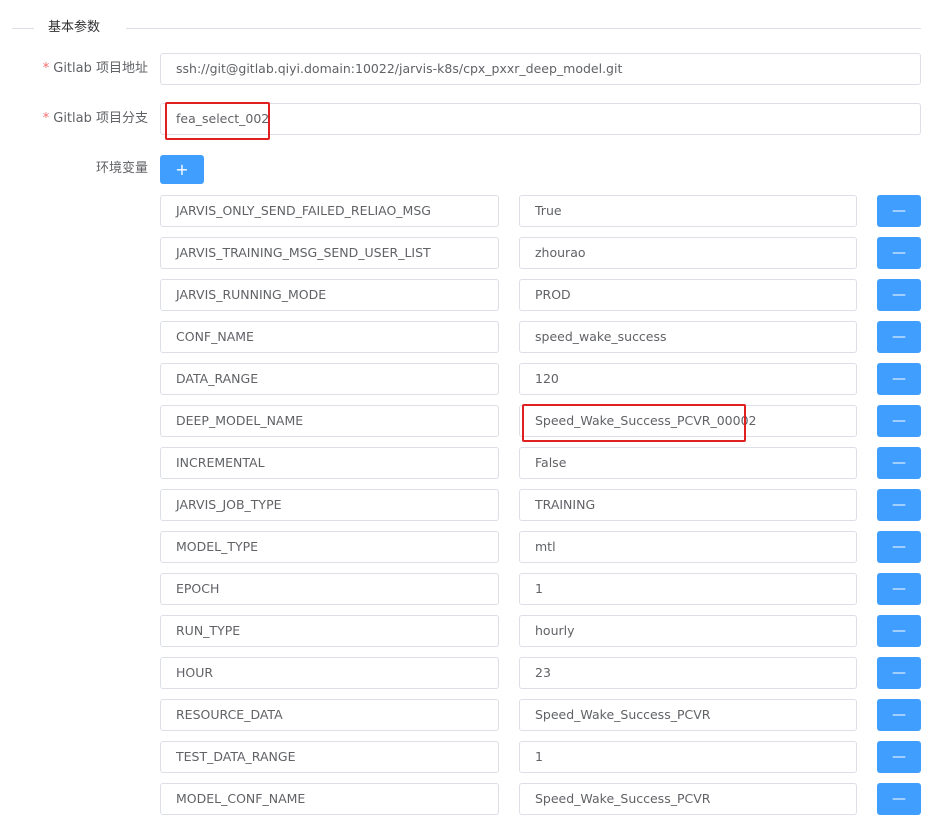  Describe the element at coordinates (688, 547) in the screenshot. I see `env-var-value-input: mtl` at that location.